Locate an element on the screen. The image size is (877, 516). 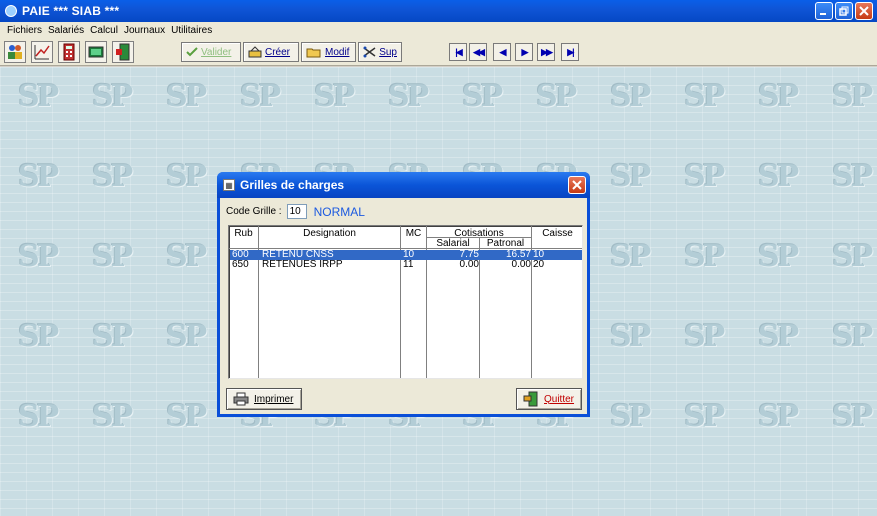
employees-icon is located at coordinates (15, 52).